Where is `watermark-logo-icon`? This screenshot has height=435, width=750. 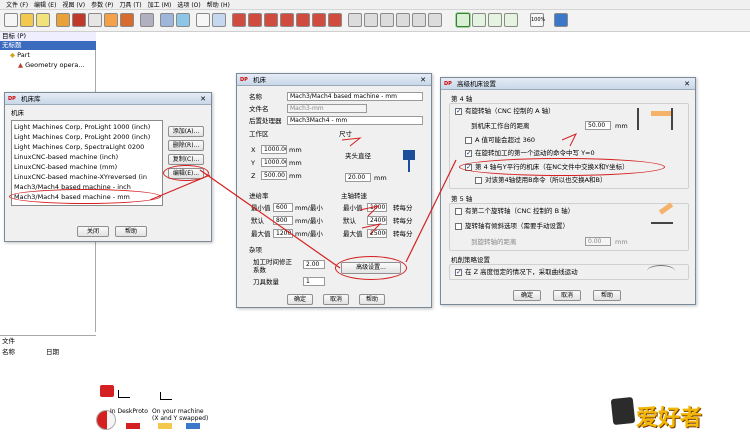 watermark-logo-icon is located at coordinates (623, 411).